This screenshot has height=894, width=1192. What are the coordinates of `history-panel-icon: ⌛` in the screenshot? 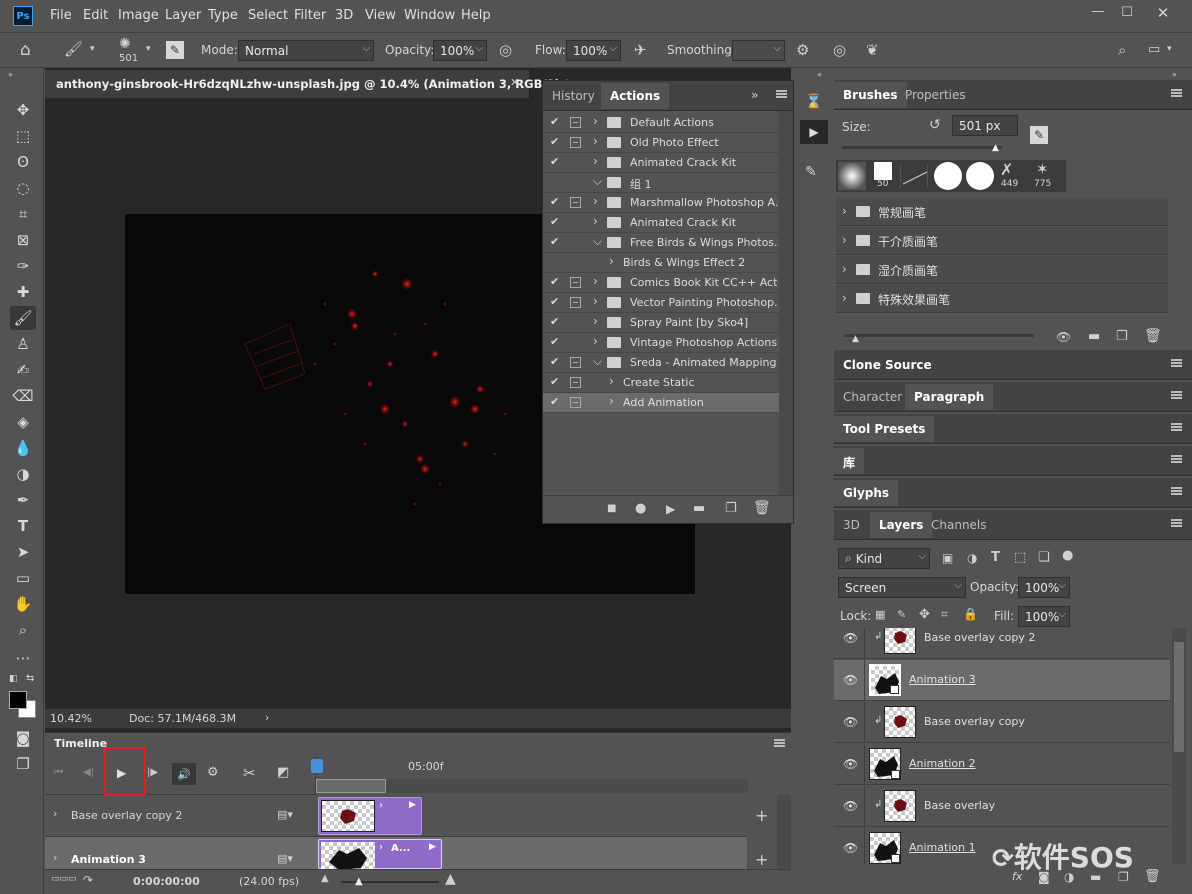 It's located at (813, 102).